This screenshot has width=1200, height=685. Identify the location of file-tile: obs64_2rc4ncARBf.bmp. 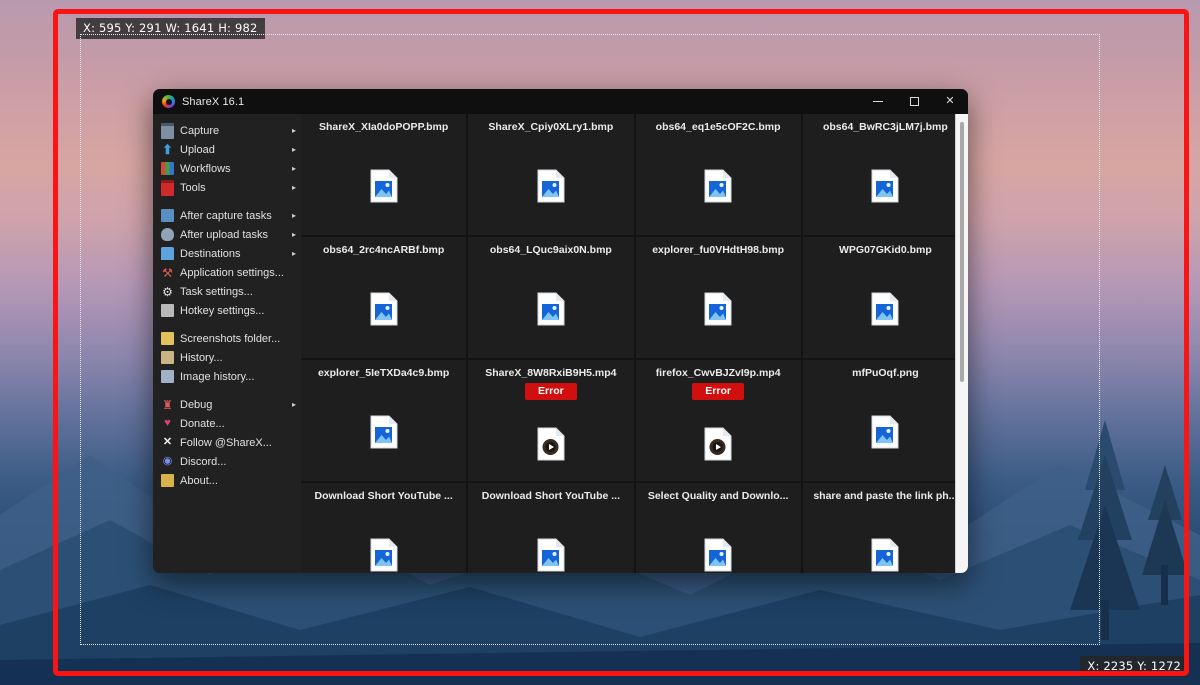
(384, 297).